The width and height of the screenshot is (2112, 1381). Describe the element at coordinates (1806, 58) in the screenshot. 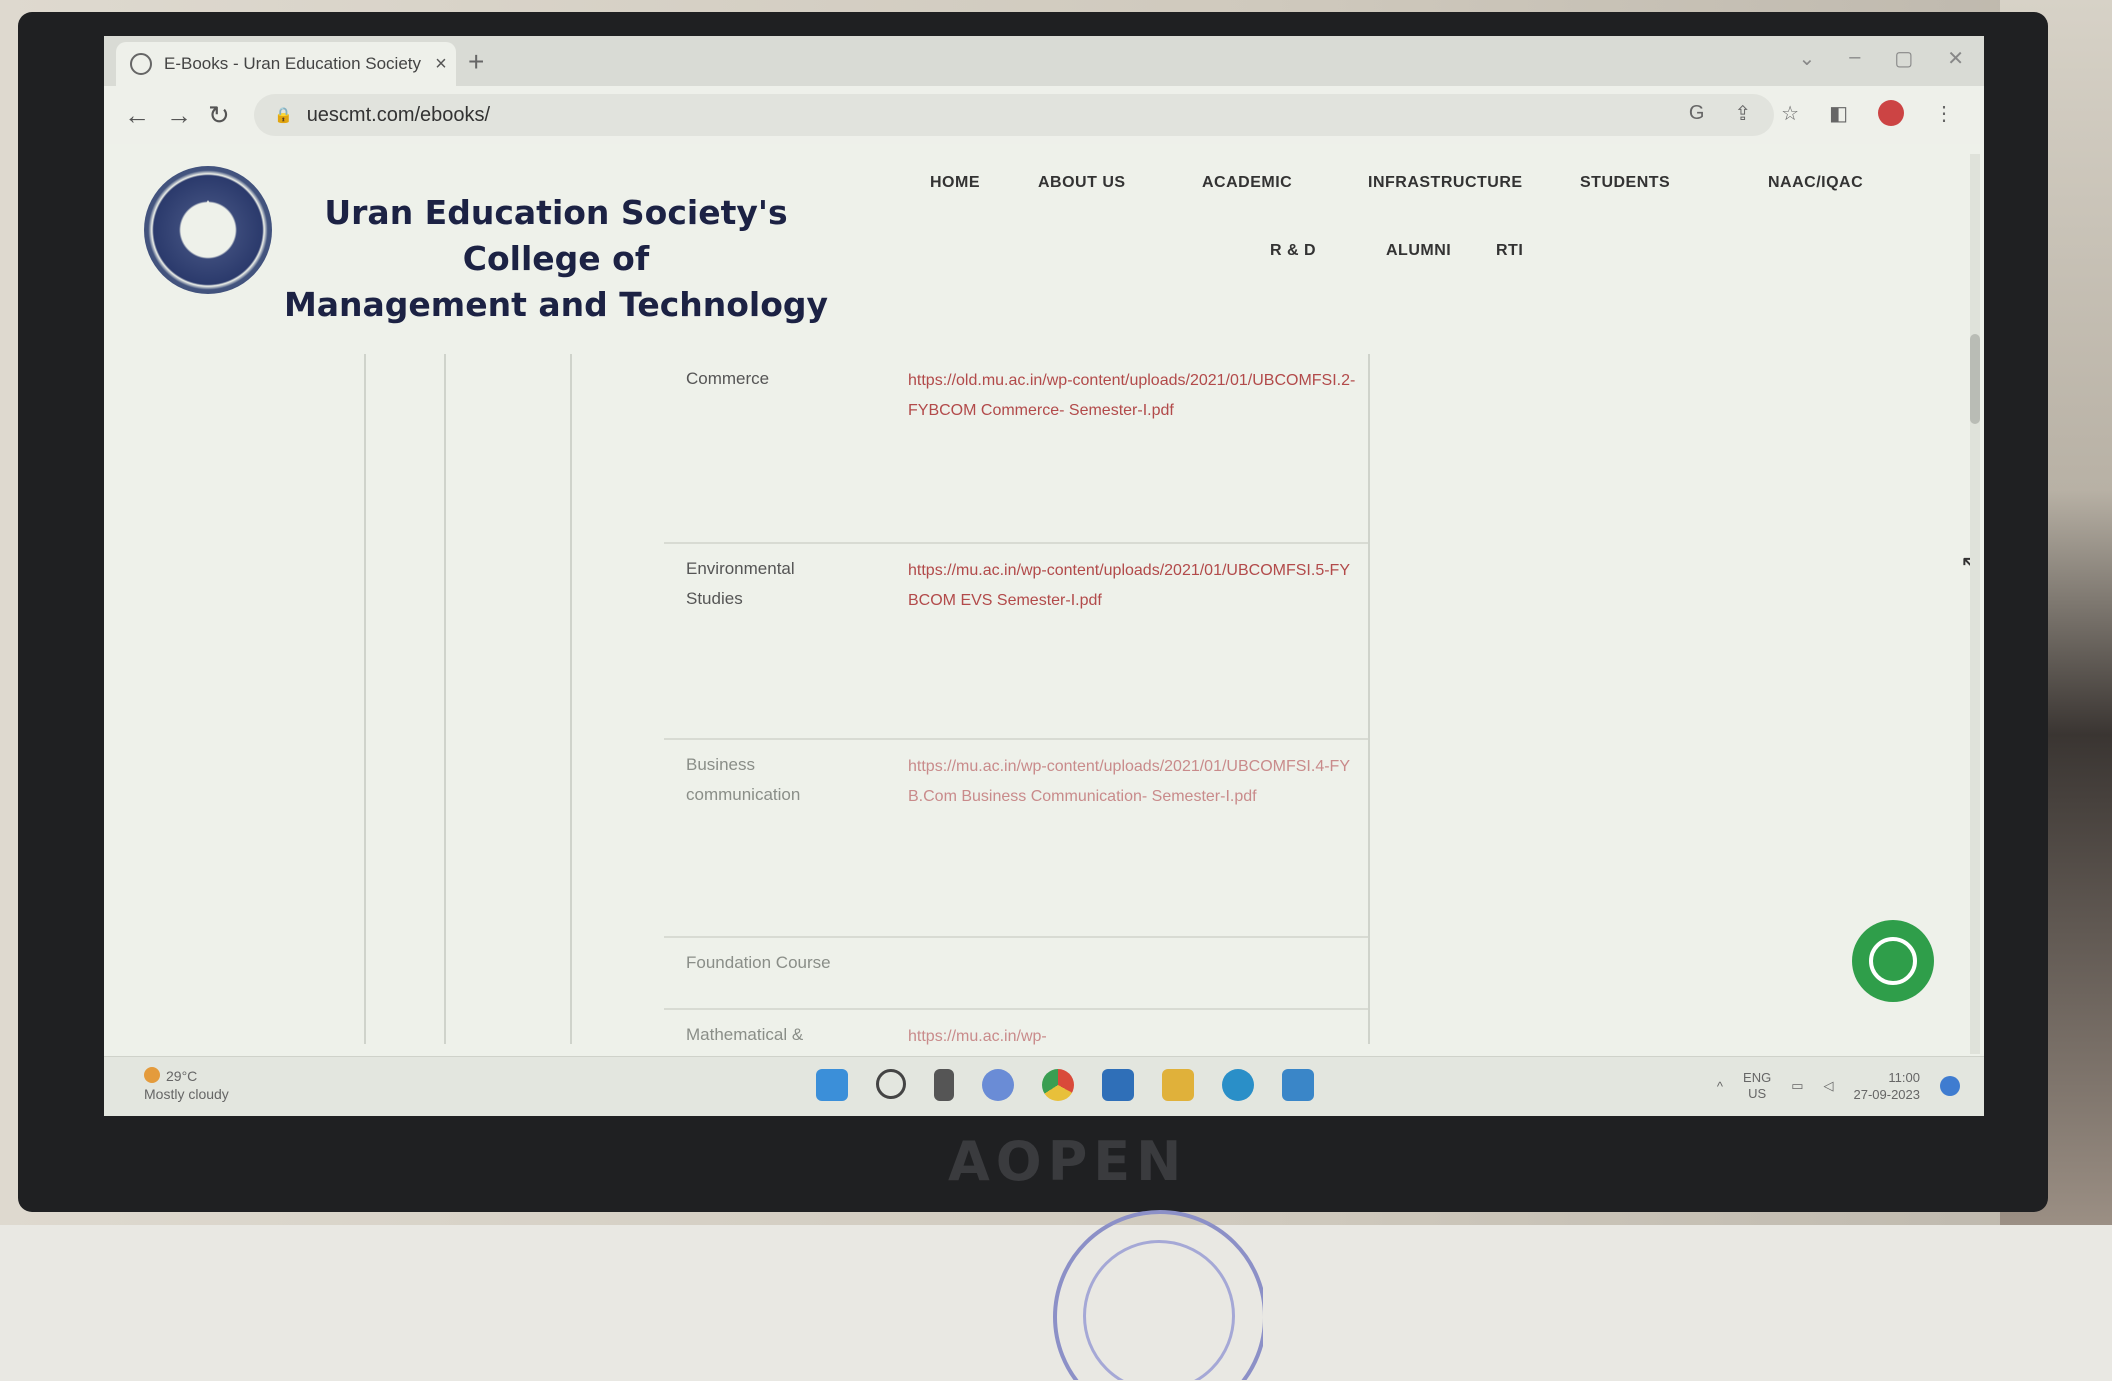

I see `chevron-down-icon: ⌄` at that location.